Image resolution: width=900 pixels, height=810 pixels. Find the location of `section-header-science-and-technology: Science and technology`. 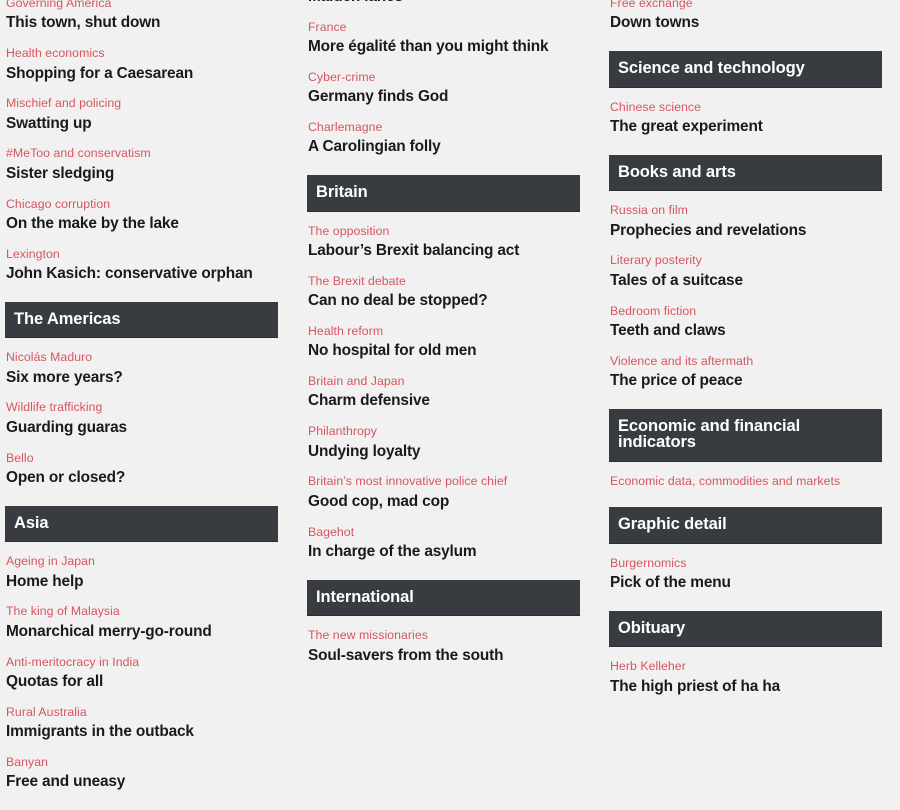

section-header-science-and-technology: Science and technology is located at coordinates (745, 69).